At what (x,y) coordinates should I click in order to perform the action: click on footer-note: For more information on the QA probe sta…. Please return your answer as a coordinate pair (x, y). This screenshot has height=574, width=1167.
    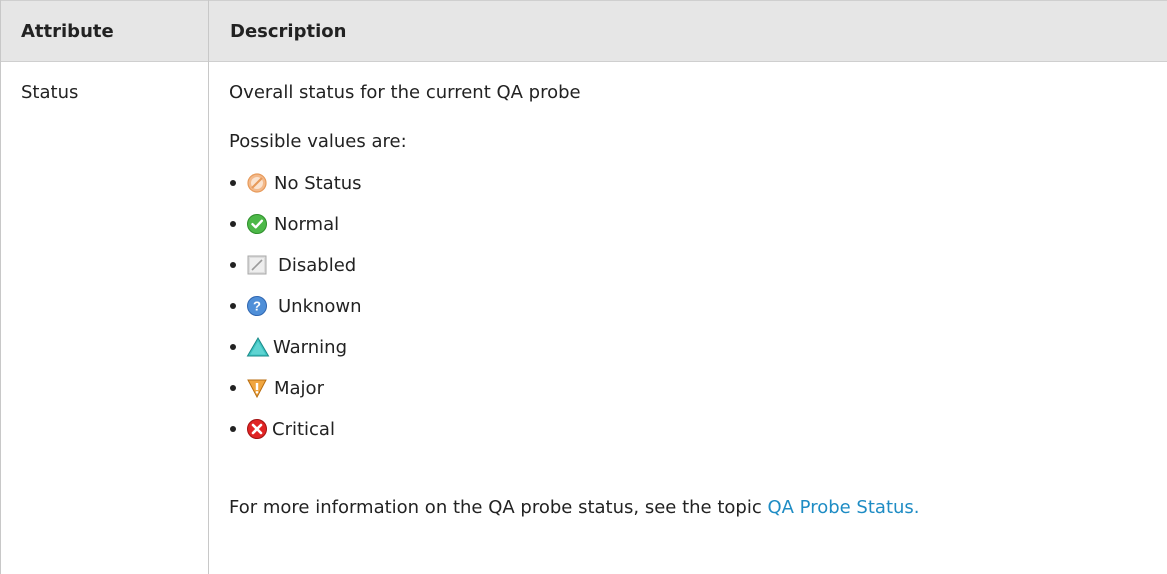
    Looking at the image, I should click on (574, 507).